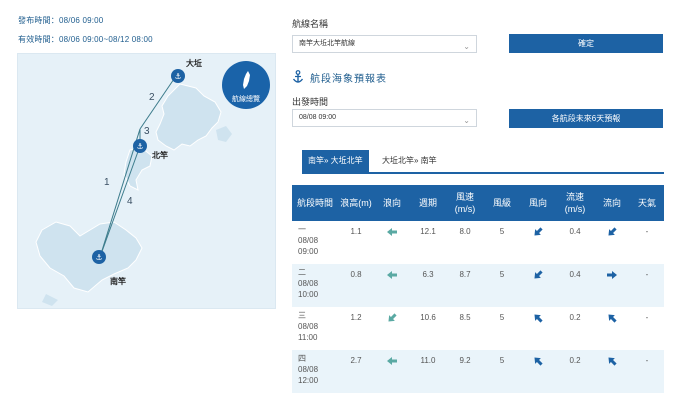 Image resolution: width=700 pixels, height=401 pixels. I want to click on port-marker-nangan: ⚓, so click(99, 257).